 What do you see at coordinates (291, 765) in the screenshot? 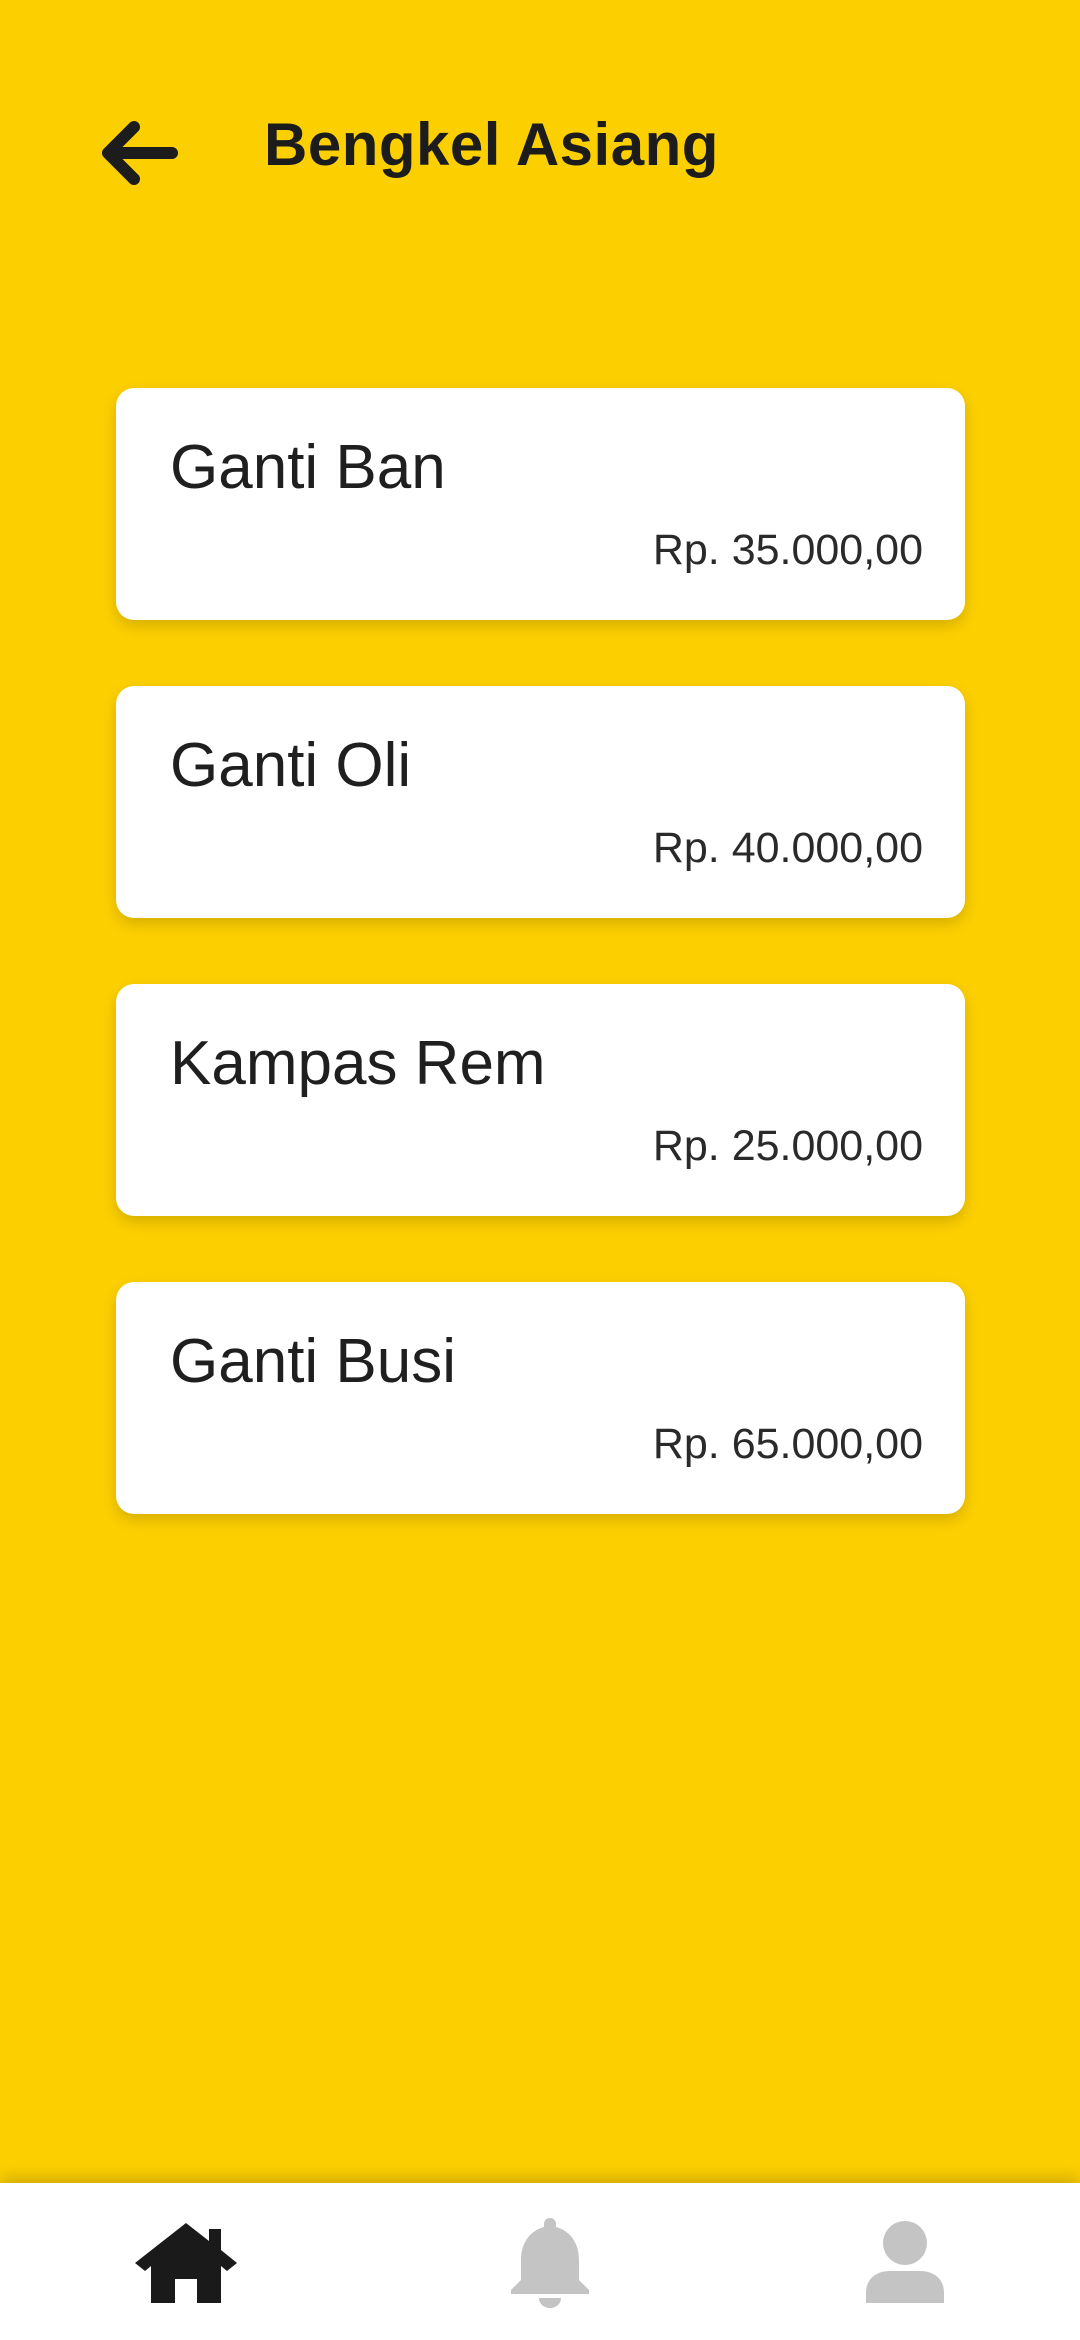
I see `service-name: Ganti Oli` at bounding box center [291, 765].